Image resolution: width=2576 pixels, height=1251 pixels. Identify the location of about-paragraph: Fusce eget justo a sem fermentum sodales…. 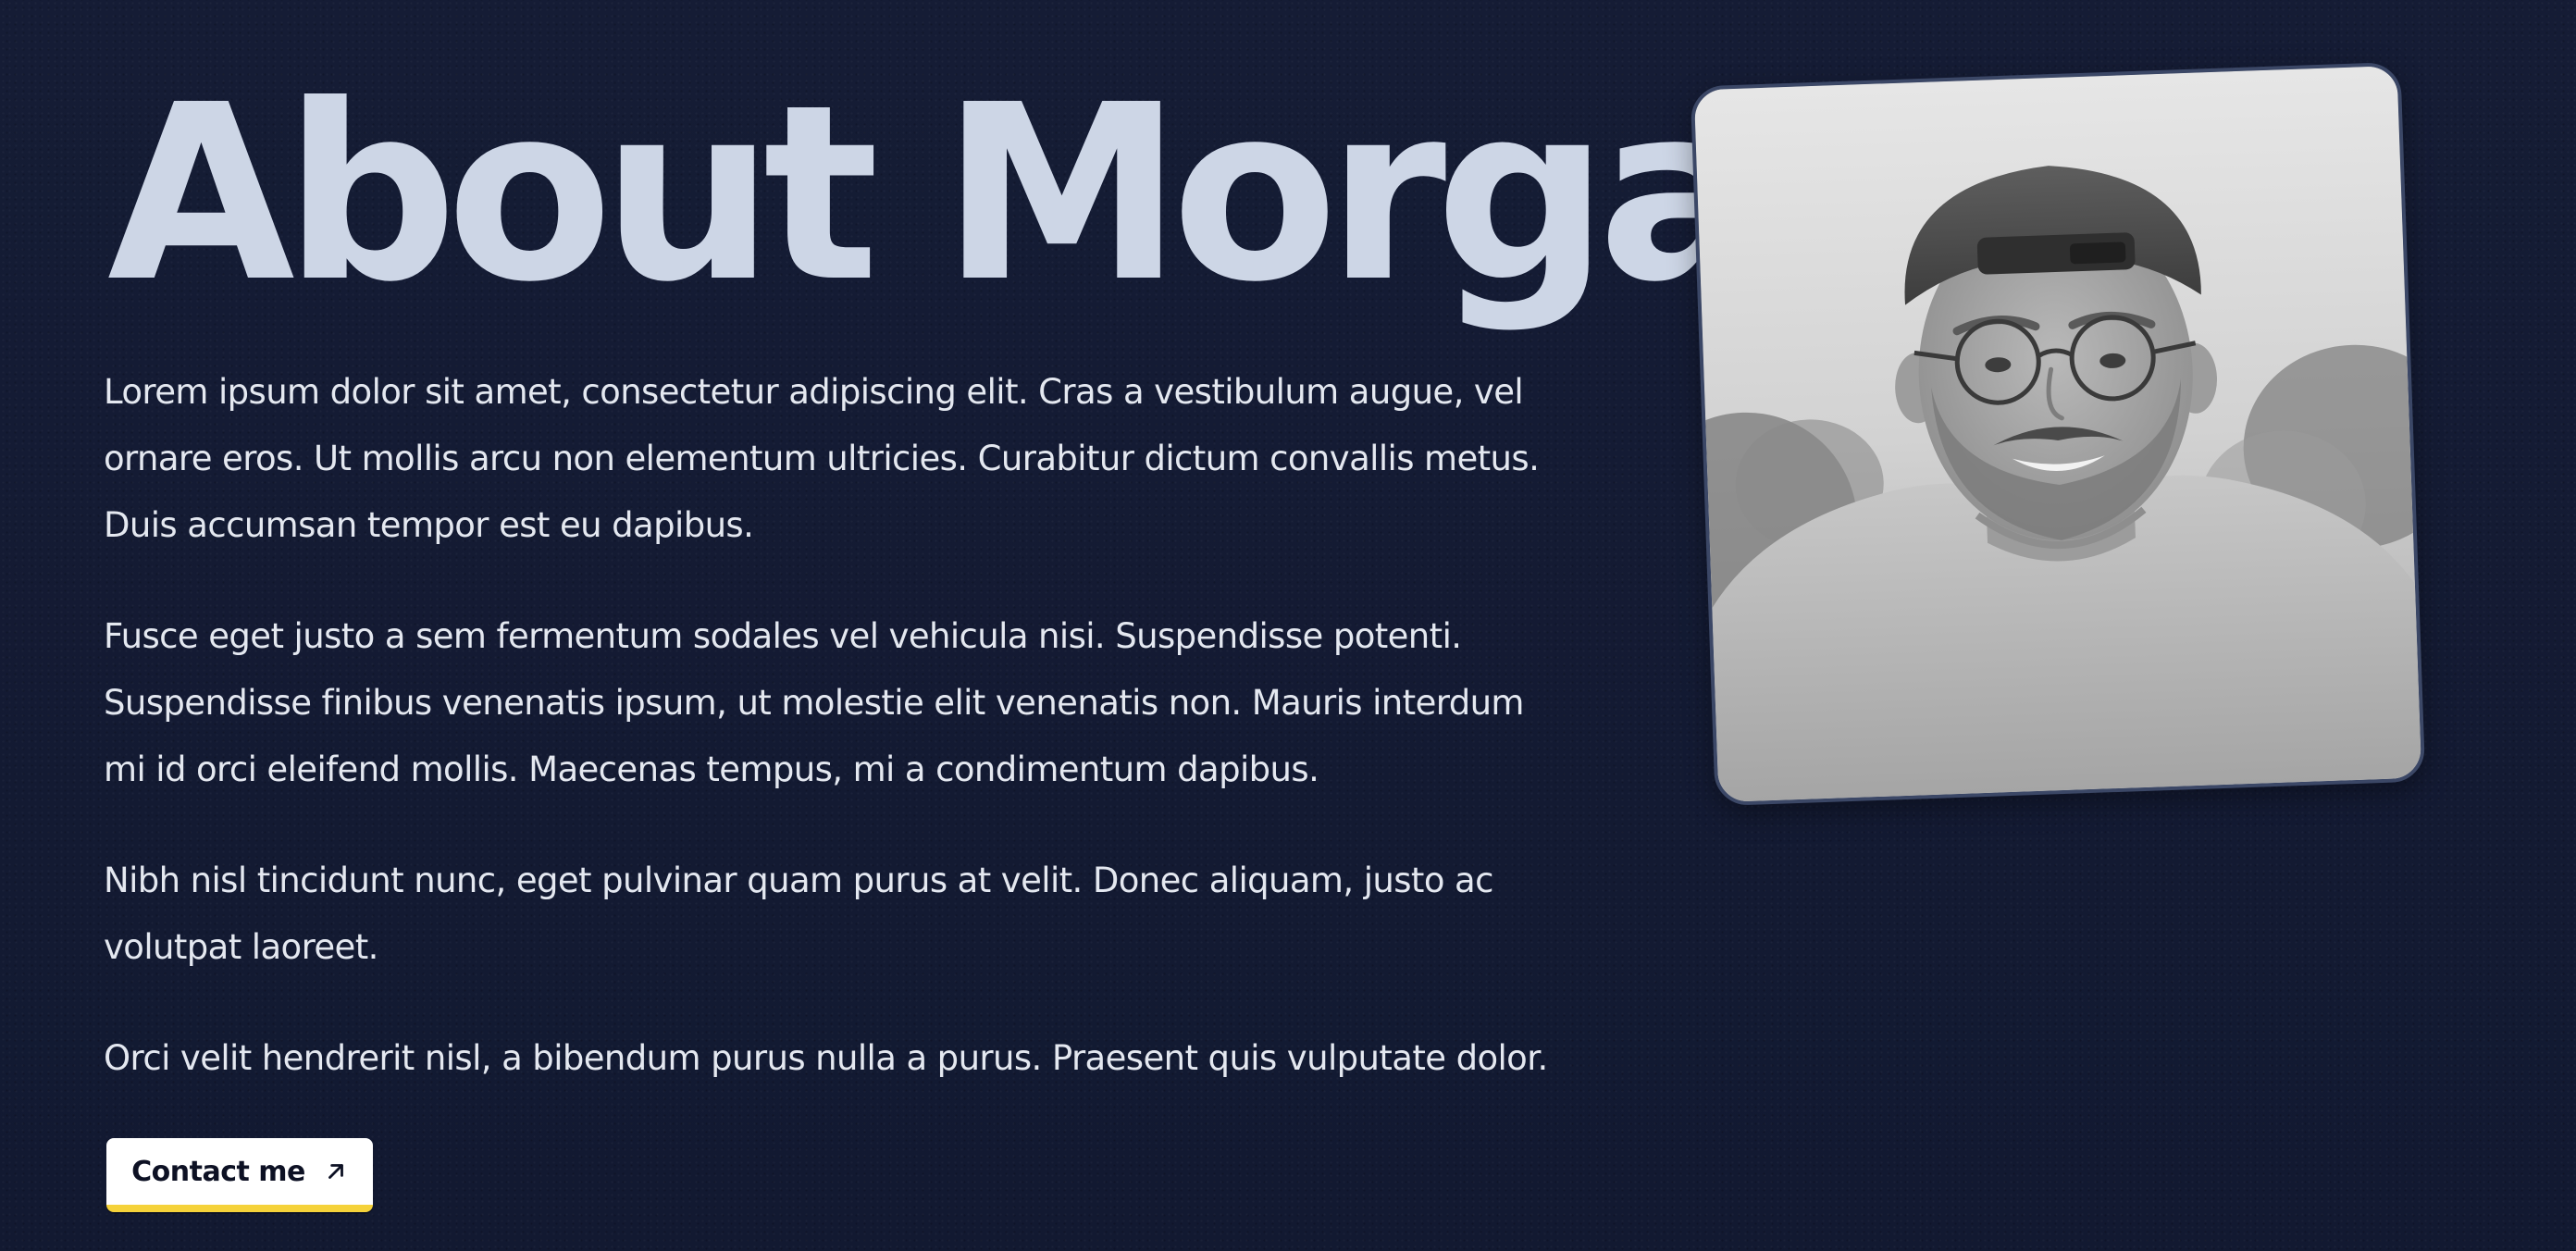
(814, 702).